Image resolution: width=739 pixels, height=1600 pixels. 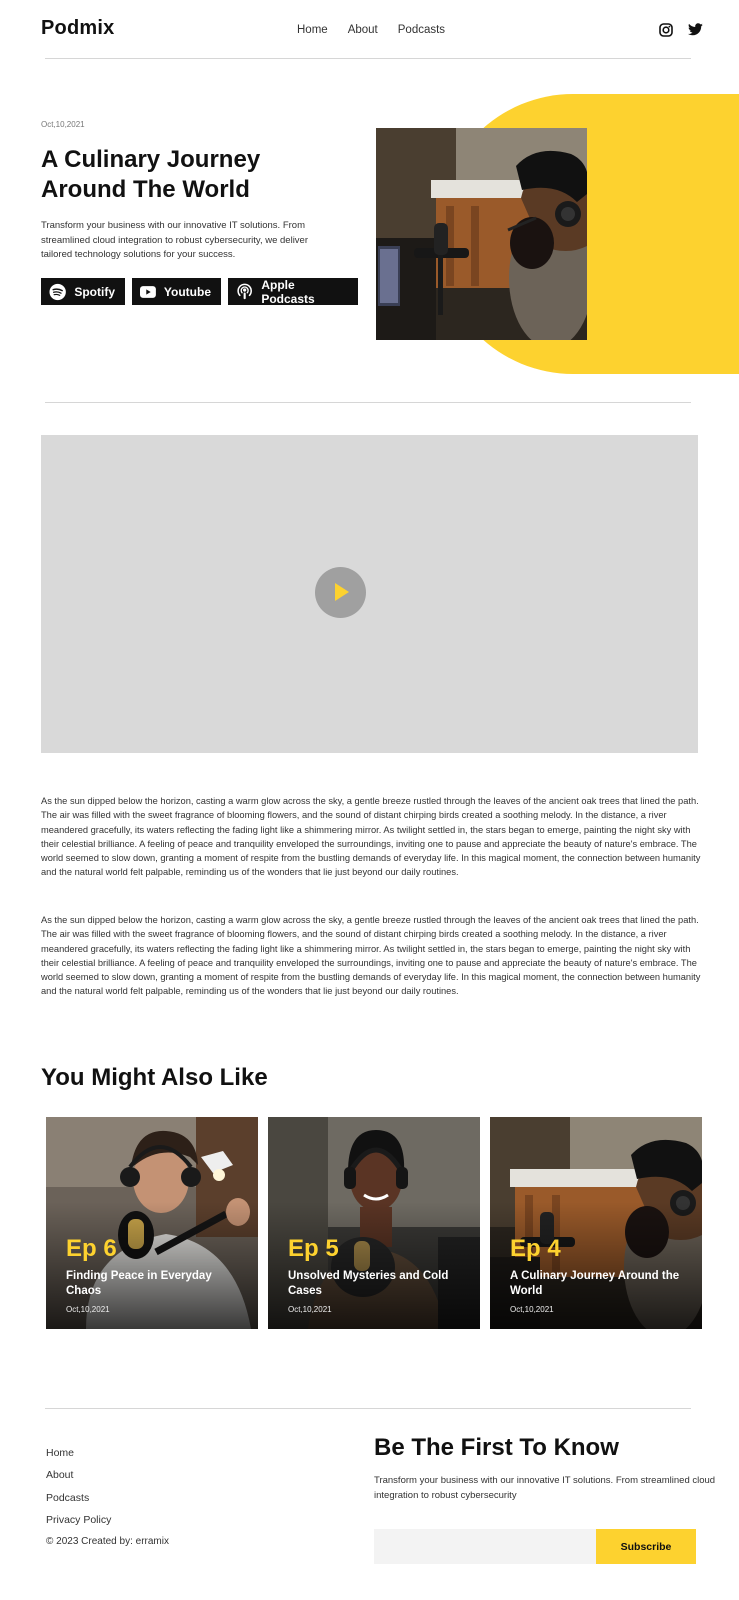 I want to click on episode-title: A Culinary Journey Around the World, so click(x=595, y=1283).